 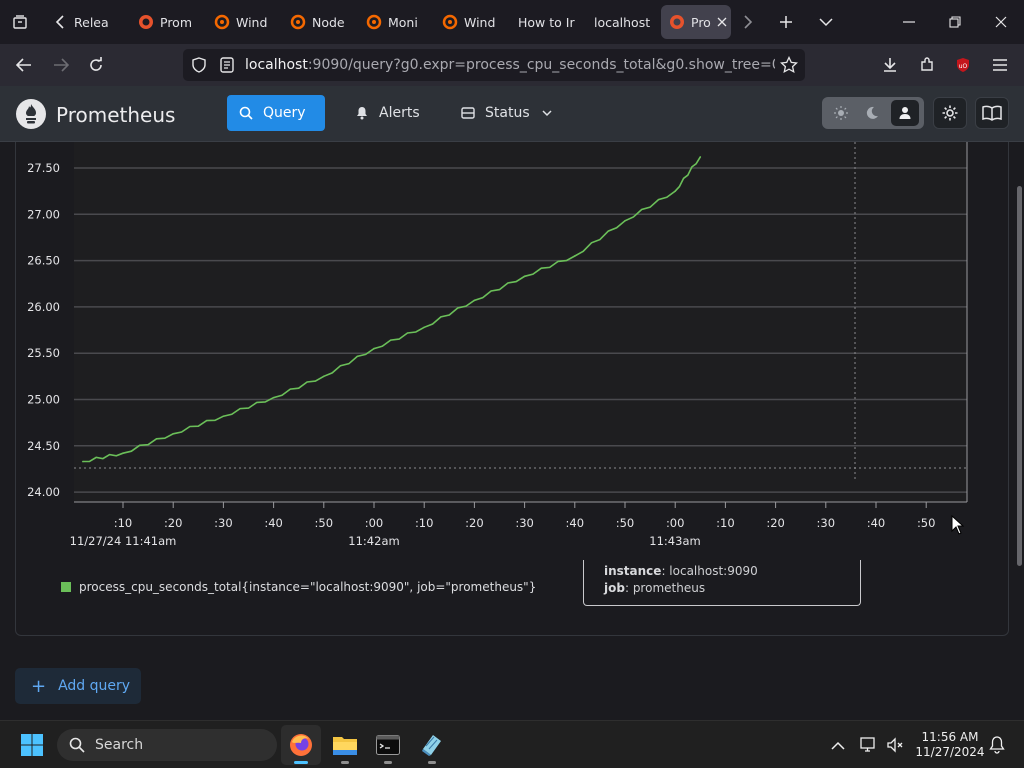 I want to click on tab-label: Prom, so click(x=176, y=22).